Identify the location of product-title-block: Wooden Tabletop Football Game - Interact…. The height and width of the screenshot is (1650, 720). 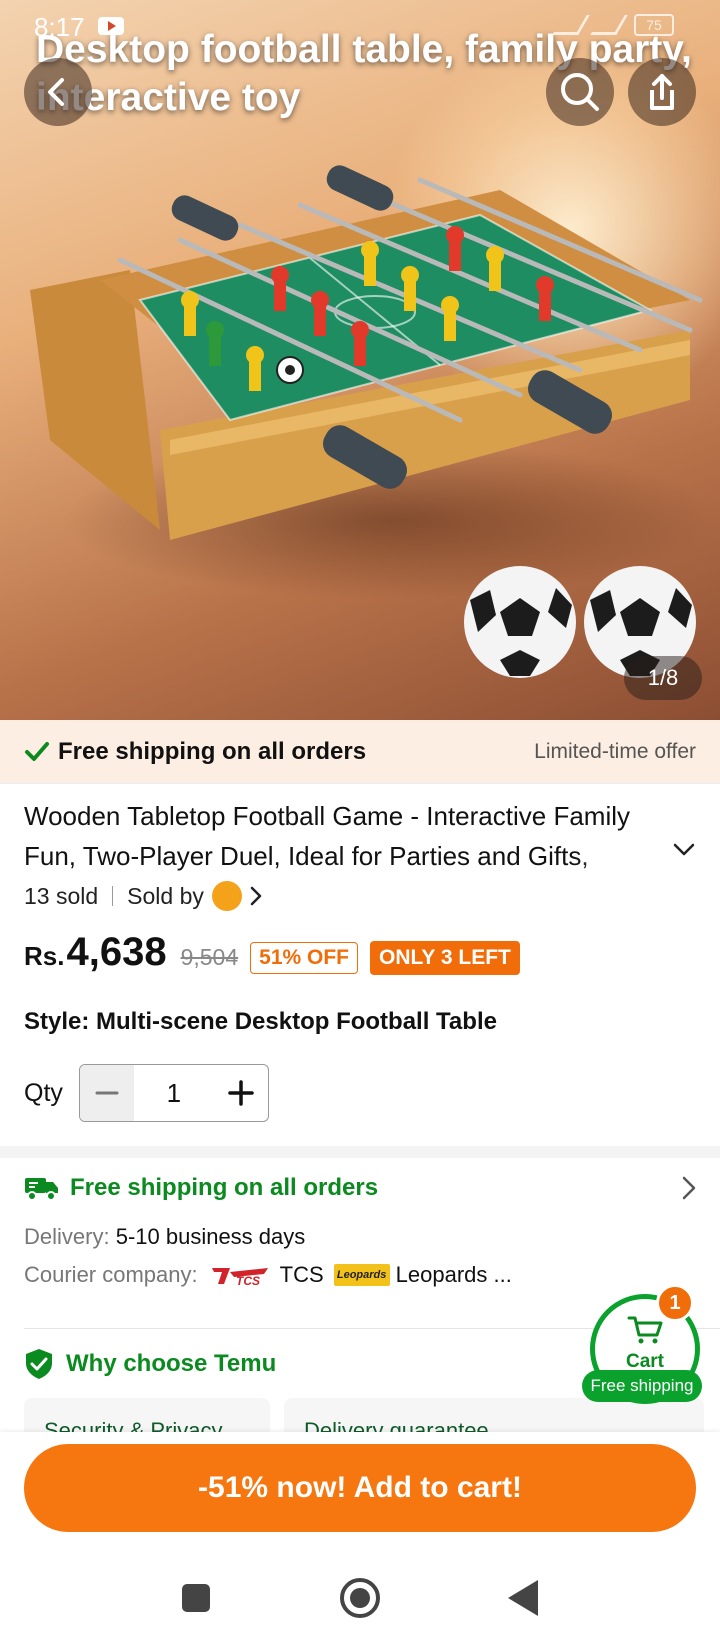
(354, 838).